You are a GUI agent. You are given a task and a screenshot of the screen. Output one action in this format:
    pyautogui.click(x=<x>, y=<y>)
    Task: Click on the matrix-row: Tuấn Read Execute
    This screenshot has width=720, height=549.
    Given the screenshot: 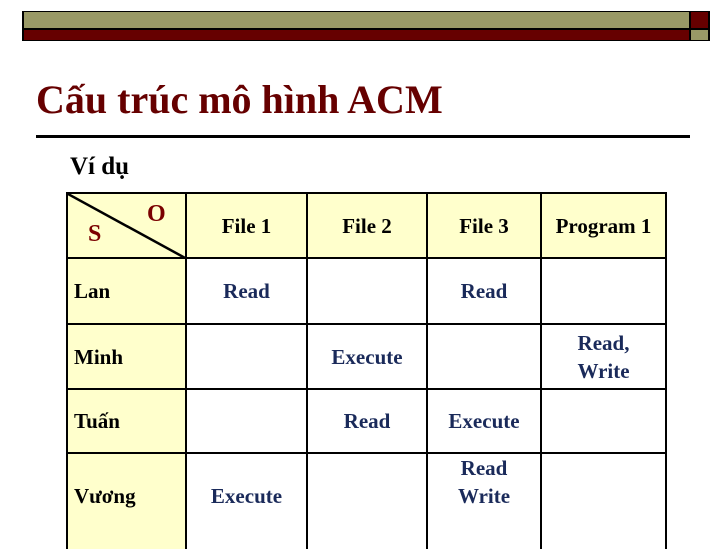 What is the action you would take?
    pyautogui.click(x=366, y=421)
    